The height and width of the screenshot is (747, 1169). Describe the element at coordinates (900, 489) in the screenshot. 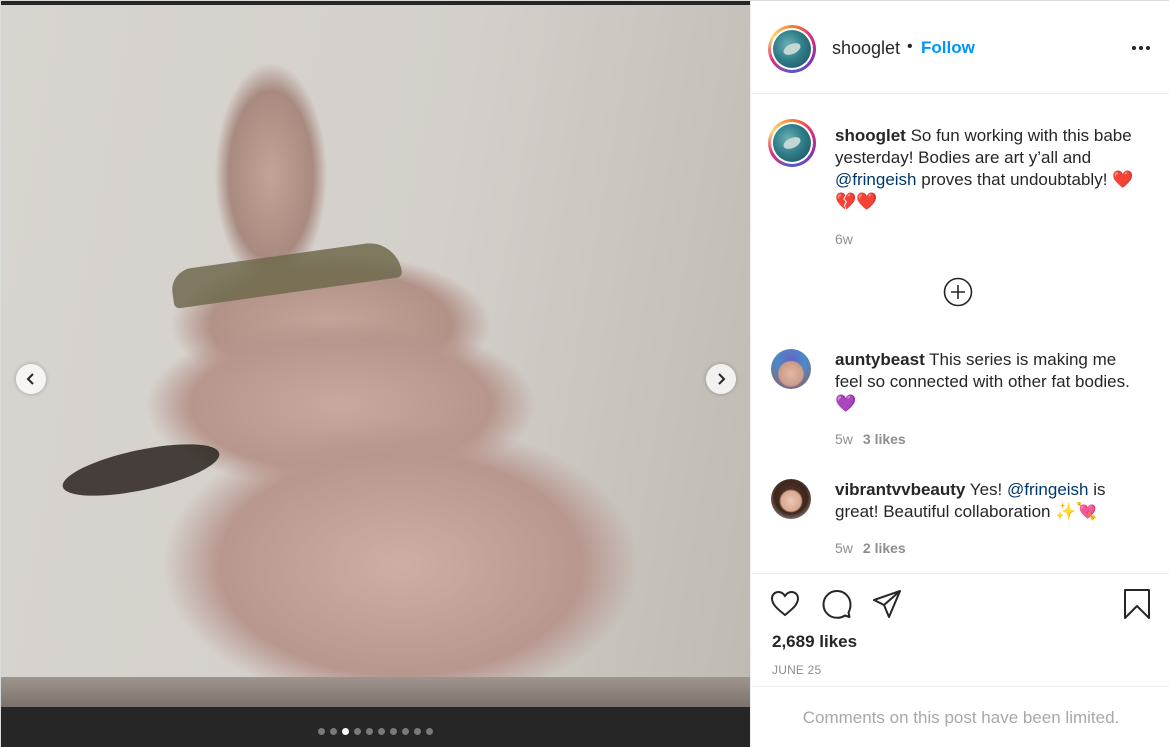

I see `comment-username: vibrantvvbeauty` at that location.